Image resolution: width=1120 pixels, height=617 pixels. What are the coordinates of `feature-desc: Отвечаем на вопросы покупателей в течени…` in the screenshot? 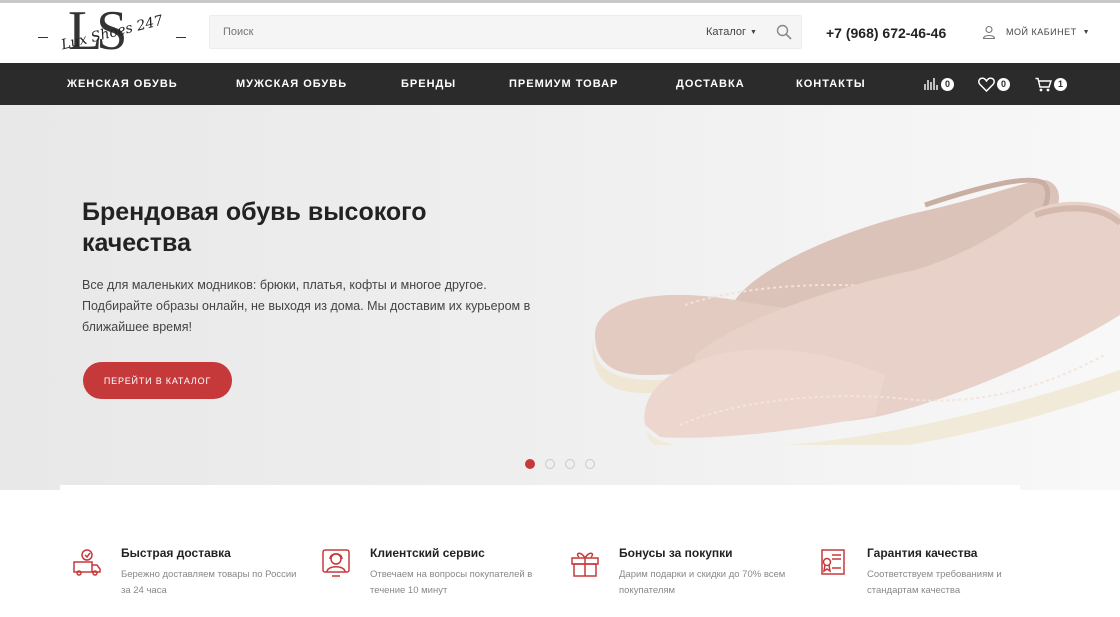 It's located at (451, 582).